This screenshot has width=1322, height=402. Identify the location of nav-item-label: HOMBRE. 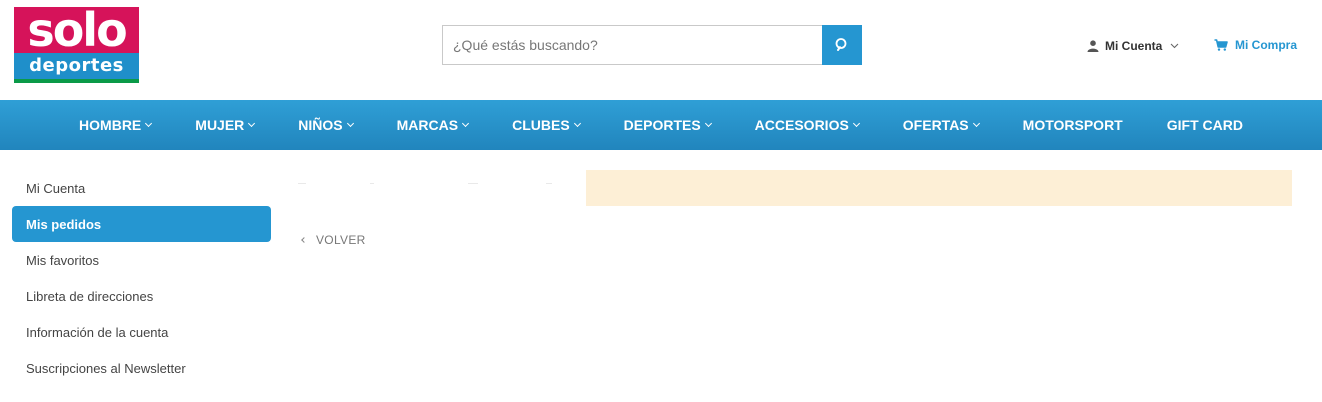
(110, 125).